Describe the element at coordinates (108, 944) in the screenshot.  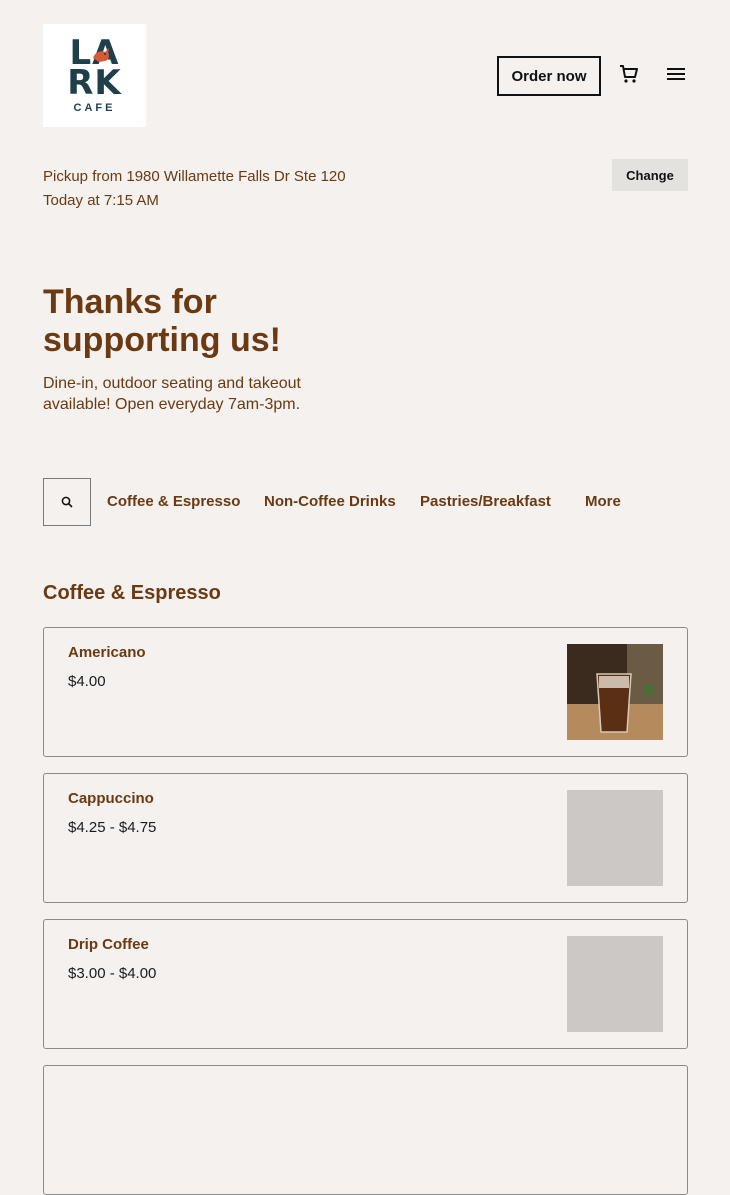
I see `menu-item-name: Drip Coffee` at that location.